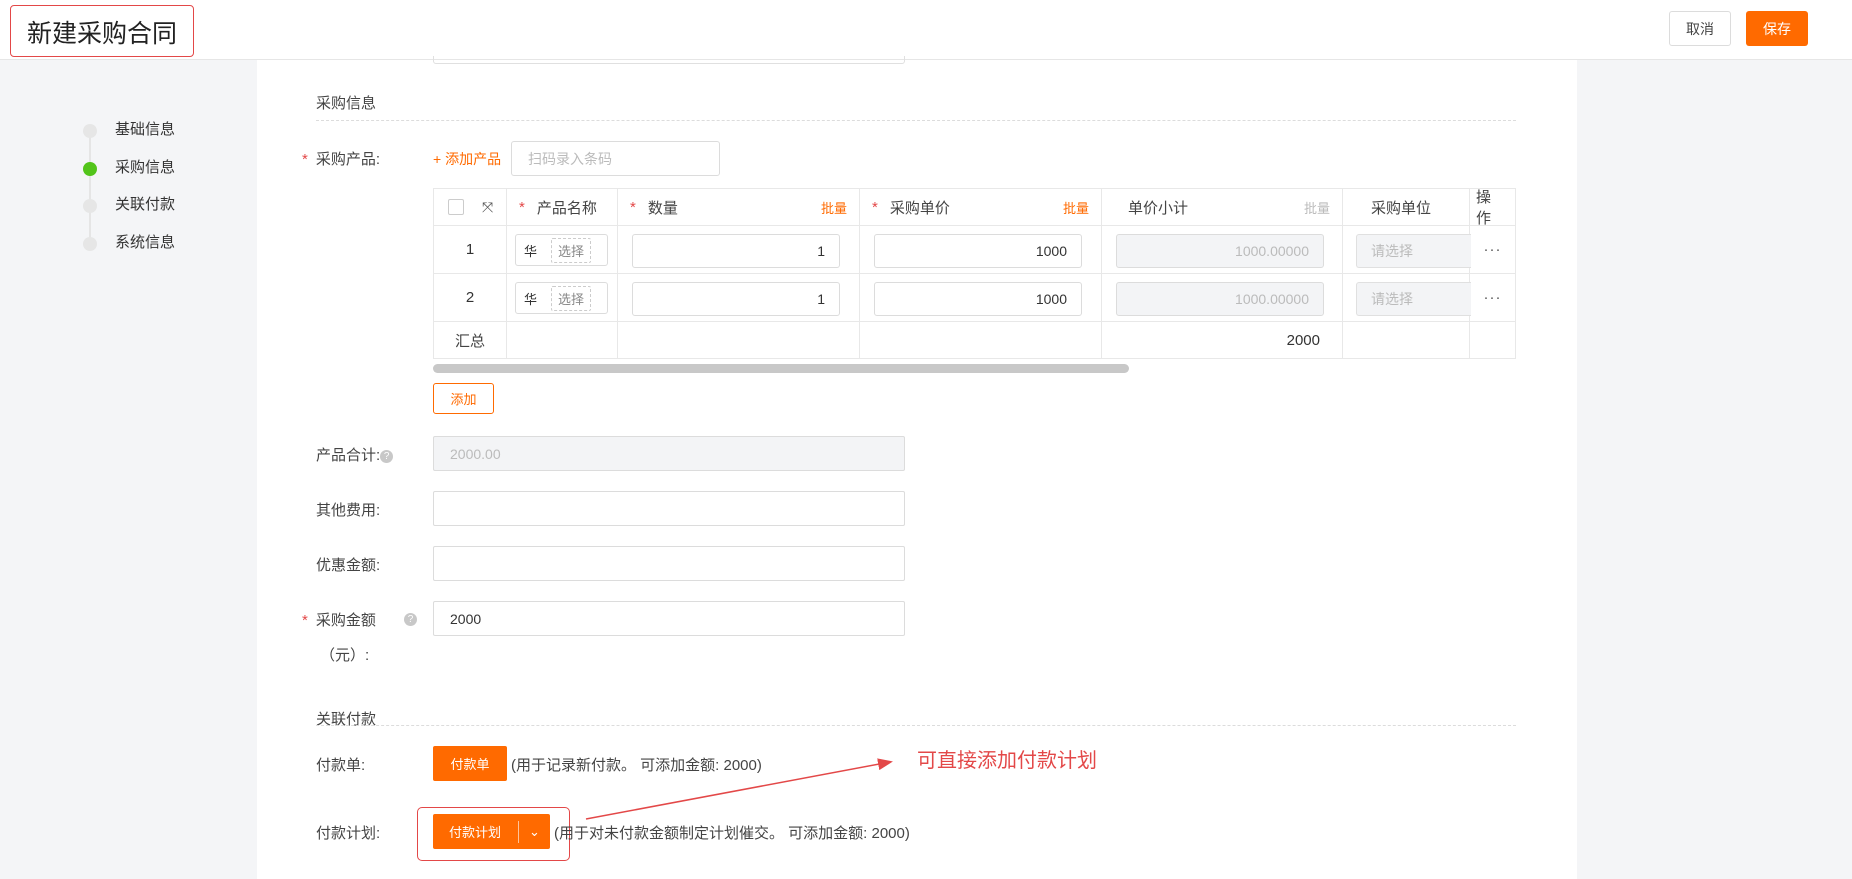 The height and width of the screenshot is (879, 1852). What do you see at coordinates (487, 207) in the screenshot?
I see `expand-icon: ⤧` at bounding box center [487, 207].